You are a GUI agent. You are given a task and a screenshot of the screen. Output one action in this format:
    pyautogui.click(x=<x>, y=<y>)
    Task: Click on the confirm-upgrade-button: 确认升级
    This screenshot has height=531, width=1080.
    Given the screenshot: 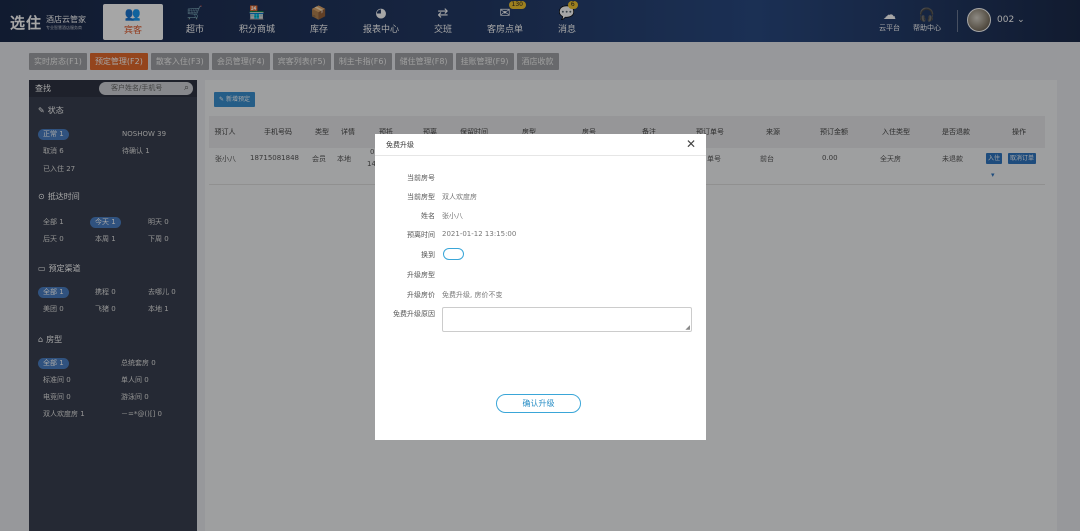 What is the action you would take?
    pyautogui.click(x=538, y=403)
    